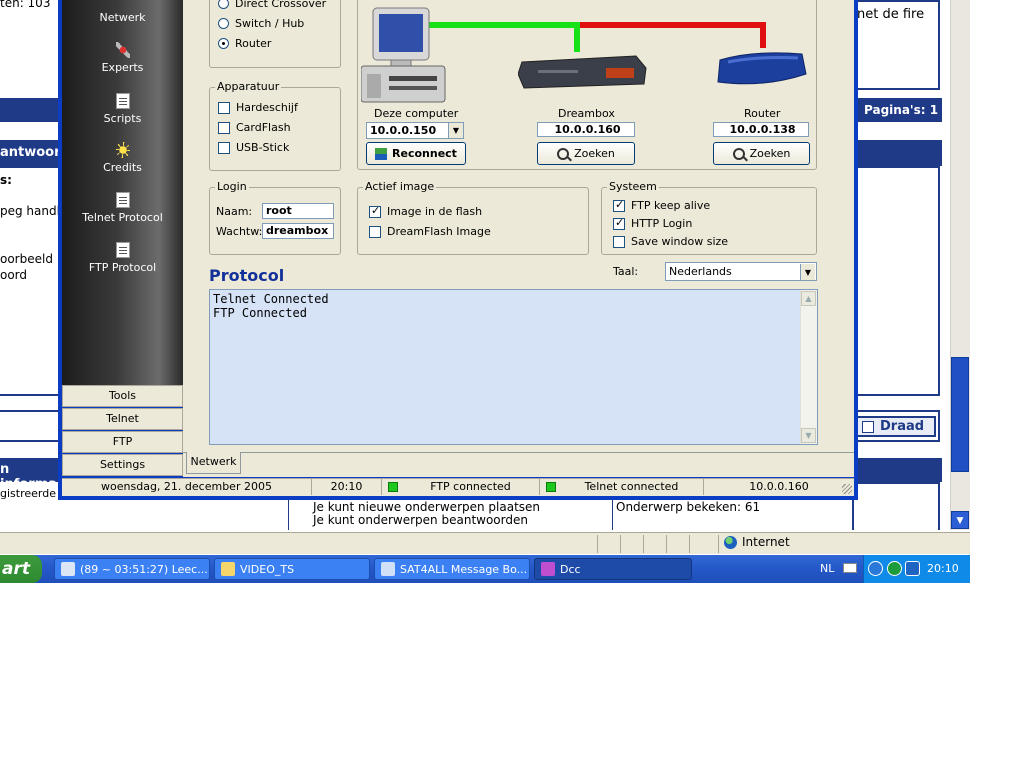  Describe the element at coordinates (267, 569) in the screenshot. I see `taskbar-item-label: VIDEO_TS` at that location.